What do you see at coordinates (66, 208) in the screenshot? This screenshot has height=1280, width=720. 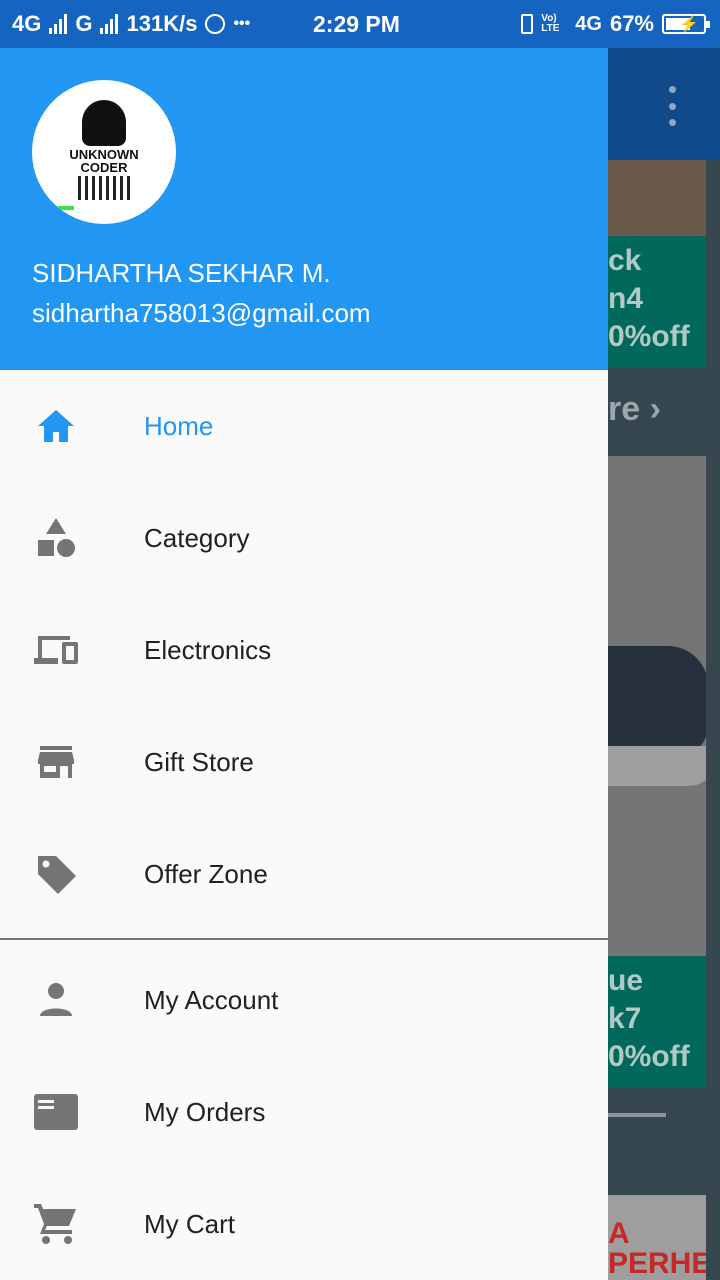 I see `logo-bar` at bounding box center [66, 208].